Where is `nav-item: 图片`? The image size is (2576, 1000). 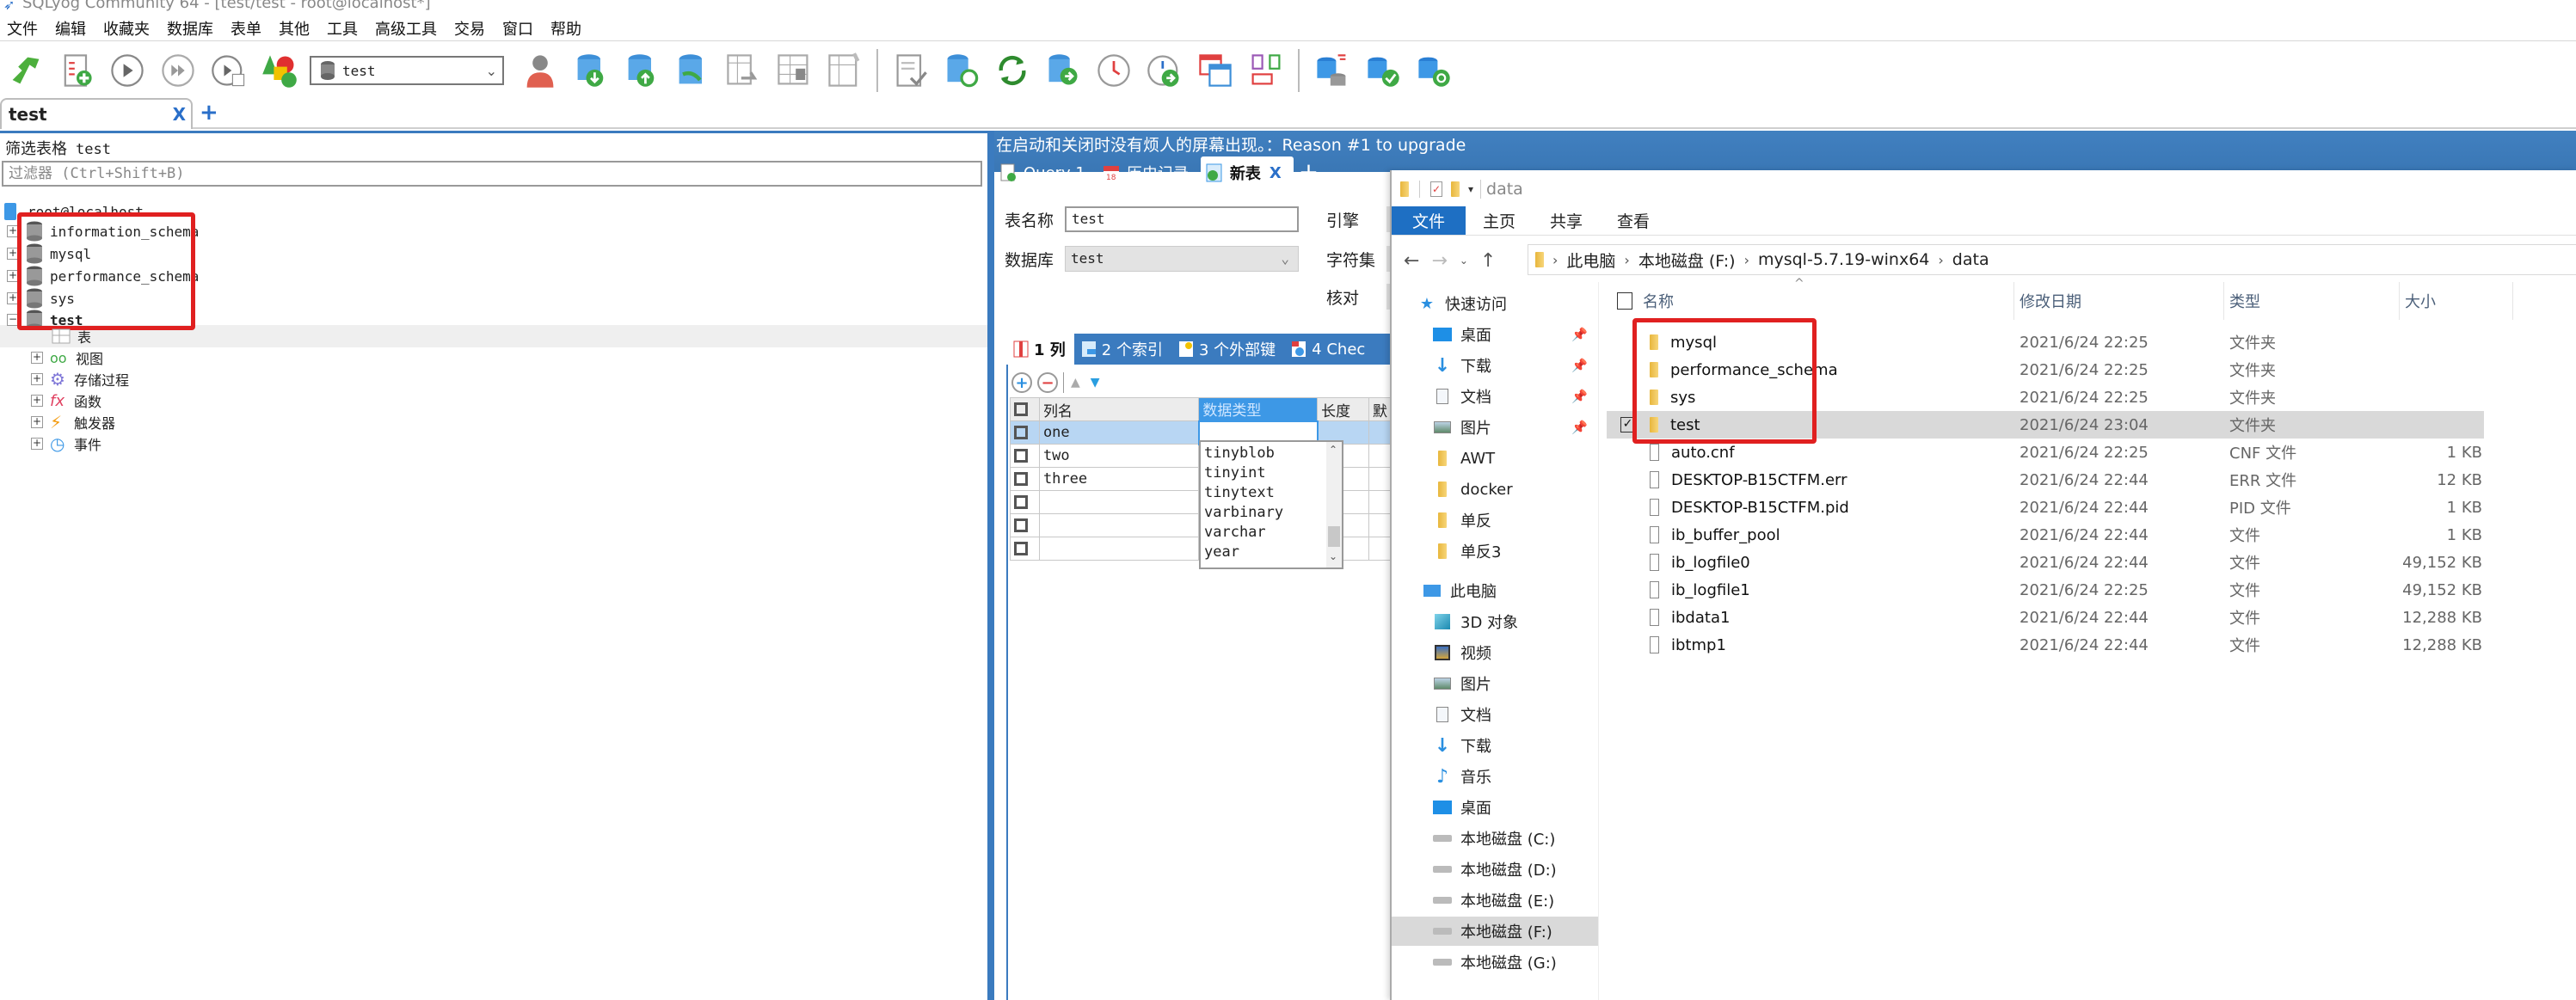 nav-item: 图片 is located at coordinates (1495, 684).